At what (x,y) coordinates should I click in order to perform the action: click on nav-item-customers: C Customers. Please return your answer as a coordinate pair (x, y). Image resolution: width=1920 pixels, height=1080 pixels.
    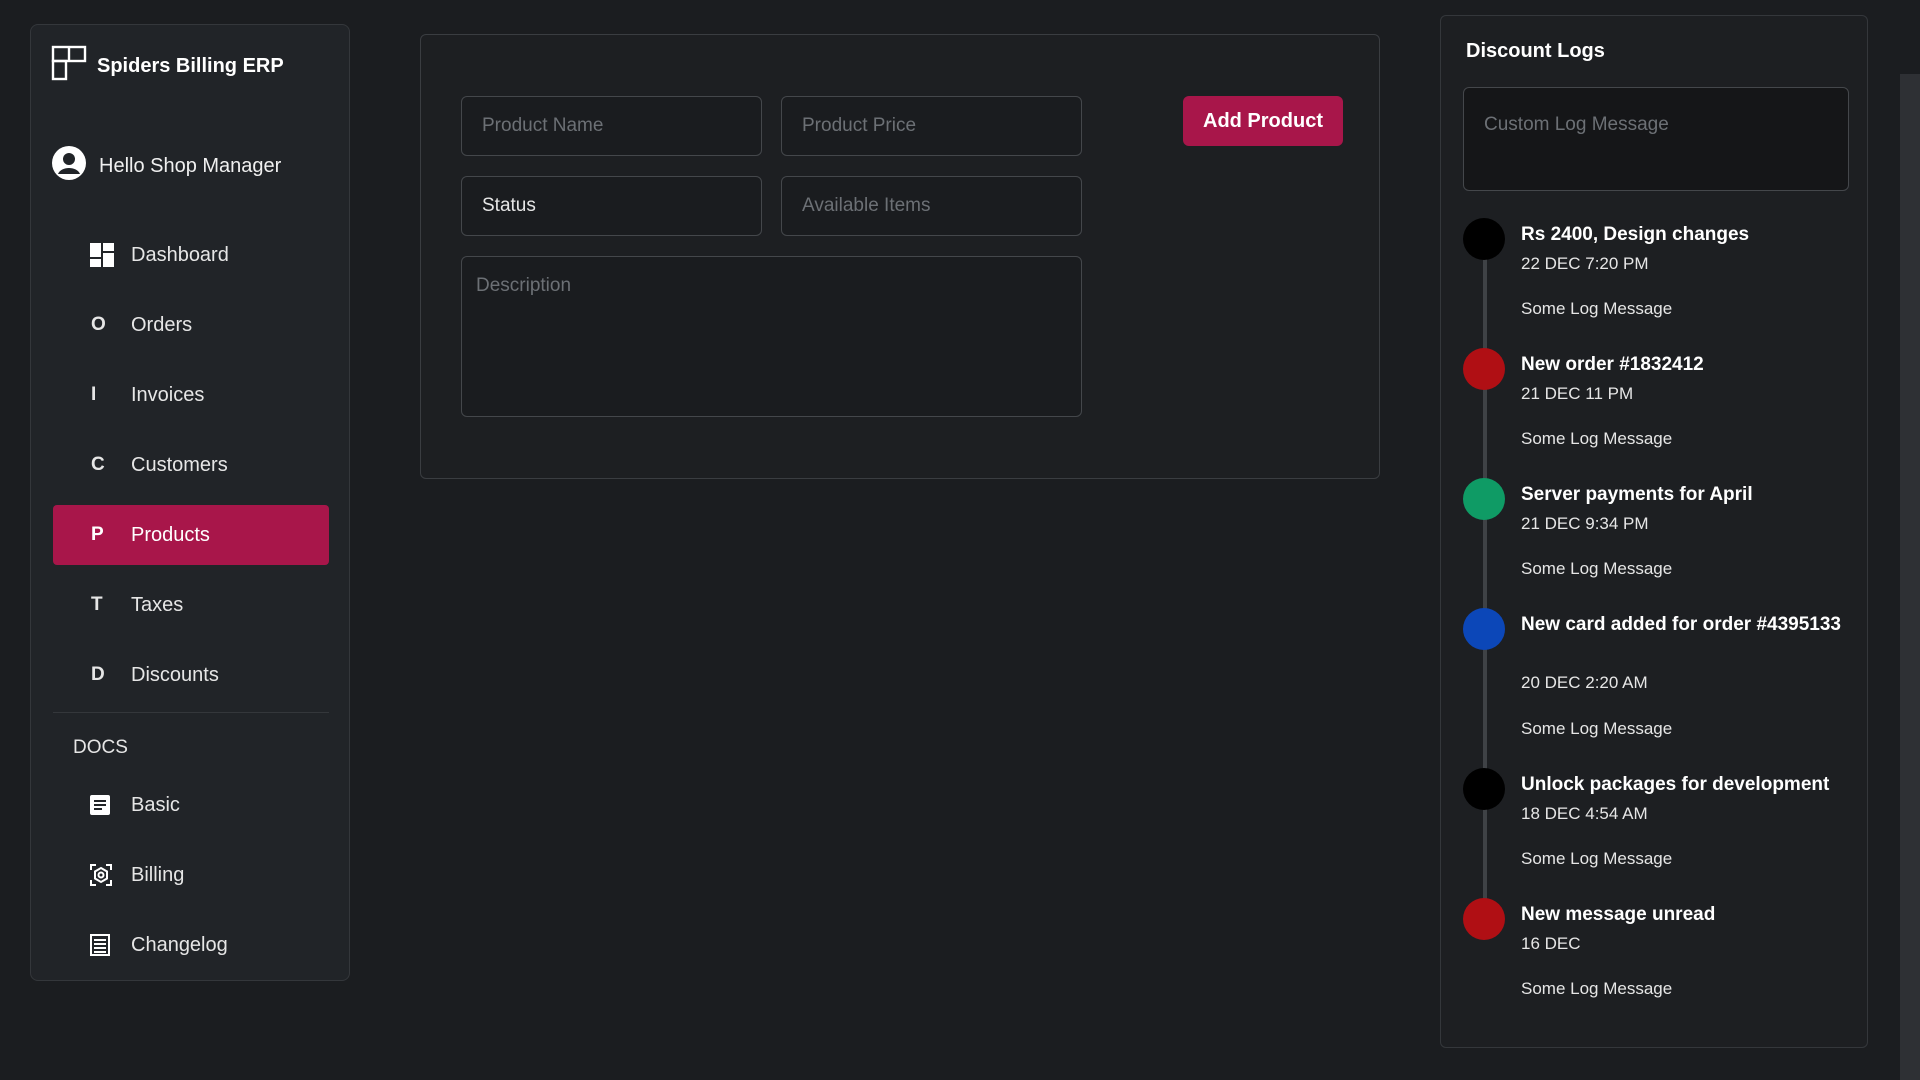
    Looking at the image, I should click on (191, 465).